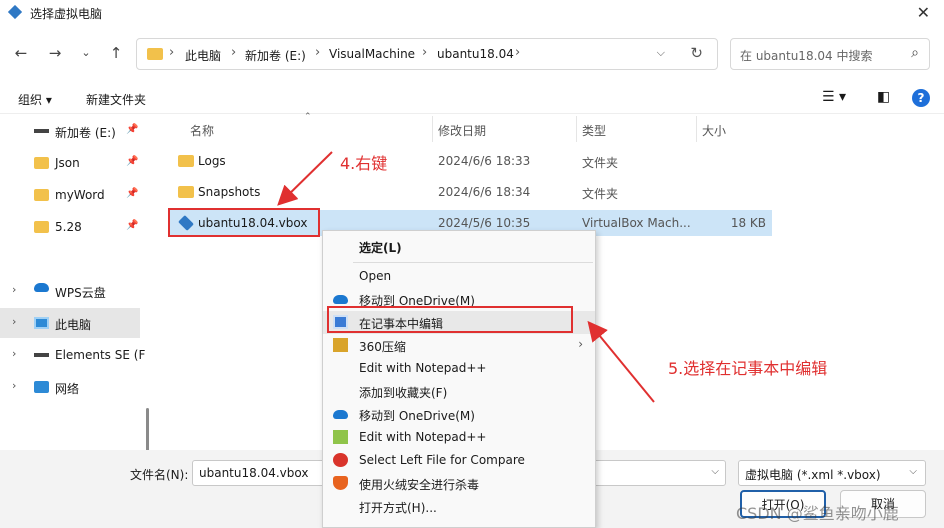 This screenshot has width=944, height=528. I want to click on watermark: CSDN @鲨鱼亲吻小鹿, so click(817, 513).